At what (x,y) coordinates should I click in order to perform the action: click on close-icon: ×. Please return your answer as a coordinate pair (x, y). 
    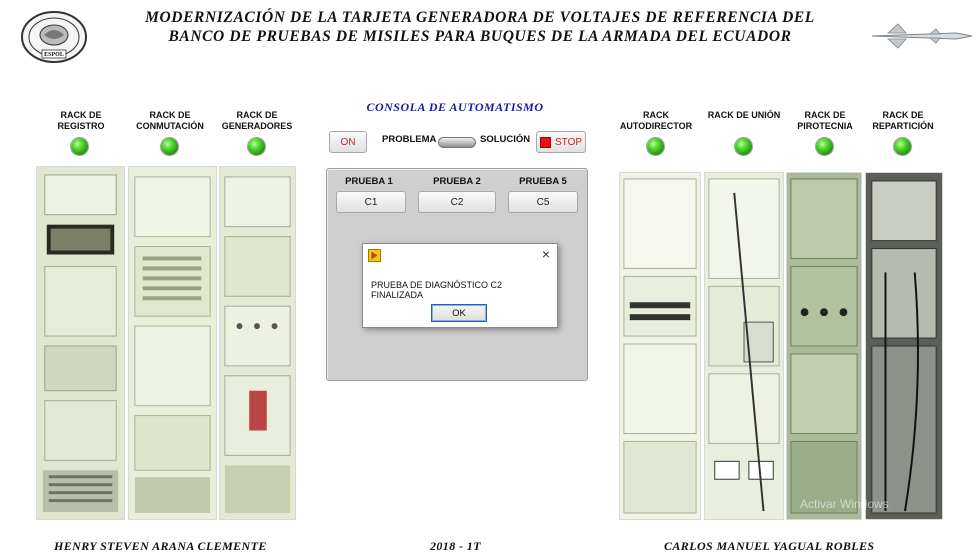
    Looking at the image, I should click on (546, 254).